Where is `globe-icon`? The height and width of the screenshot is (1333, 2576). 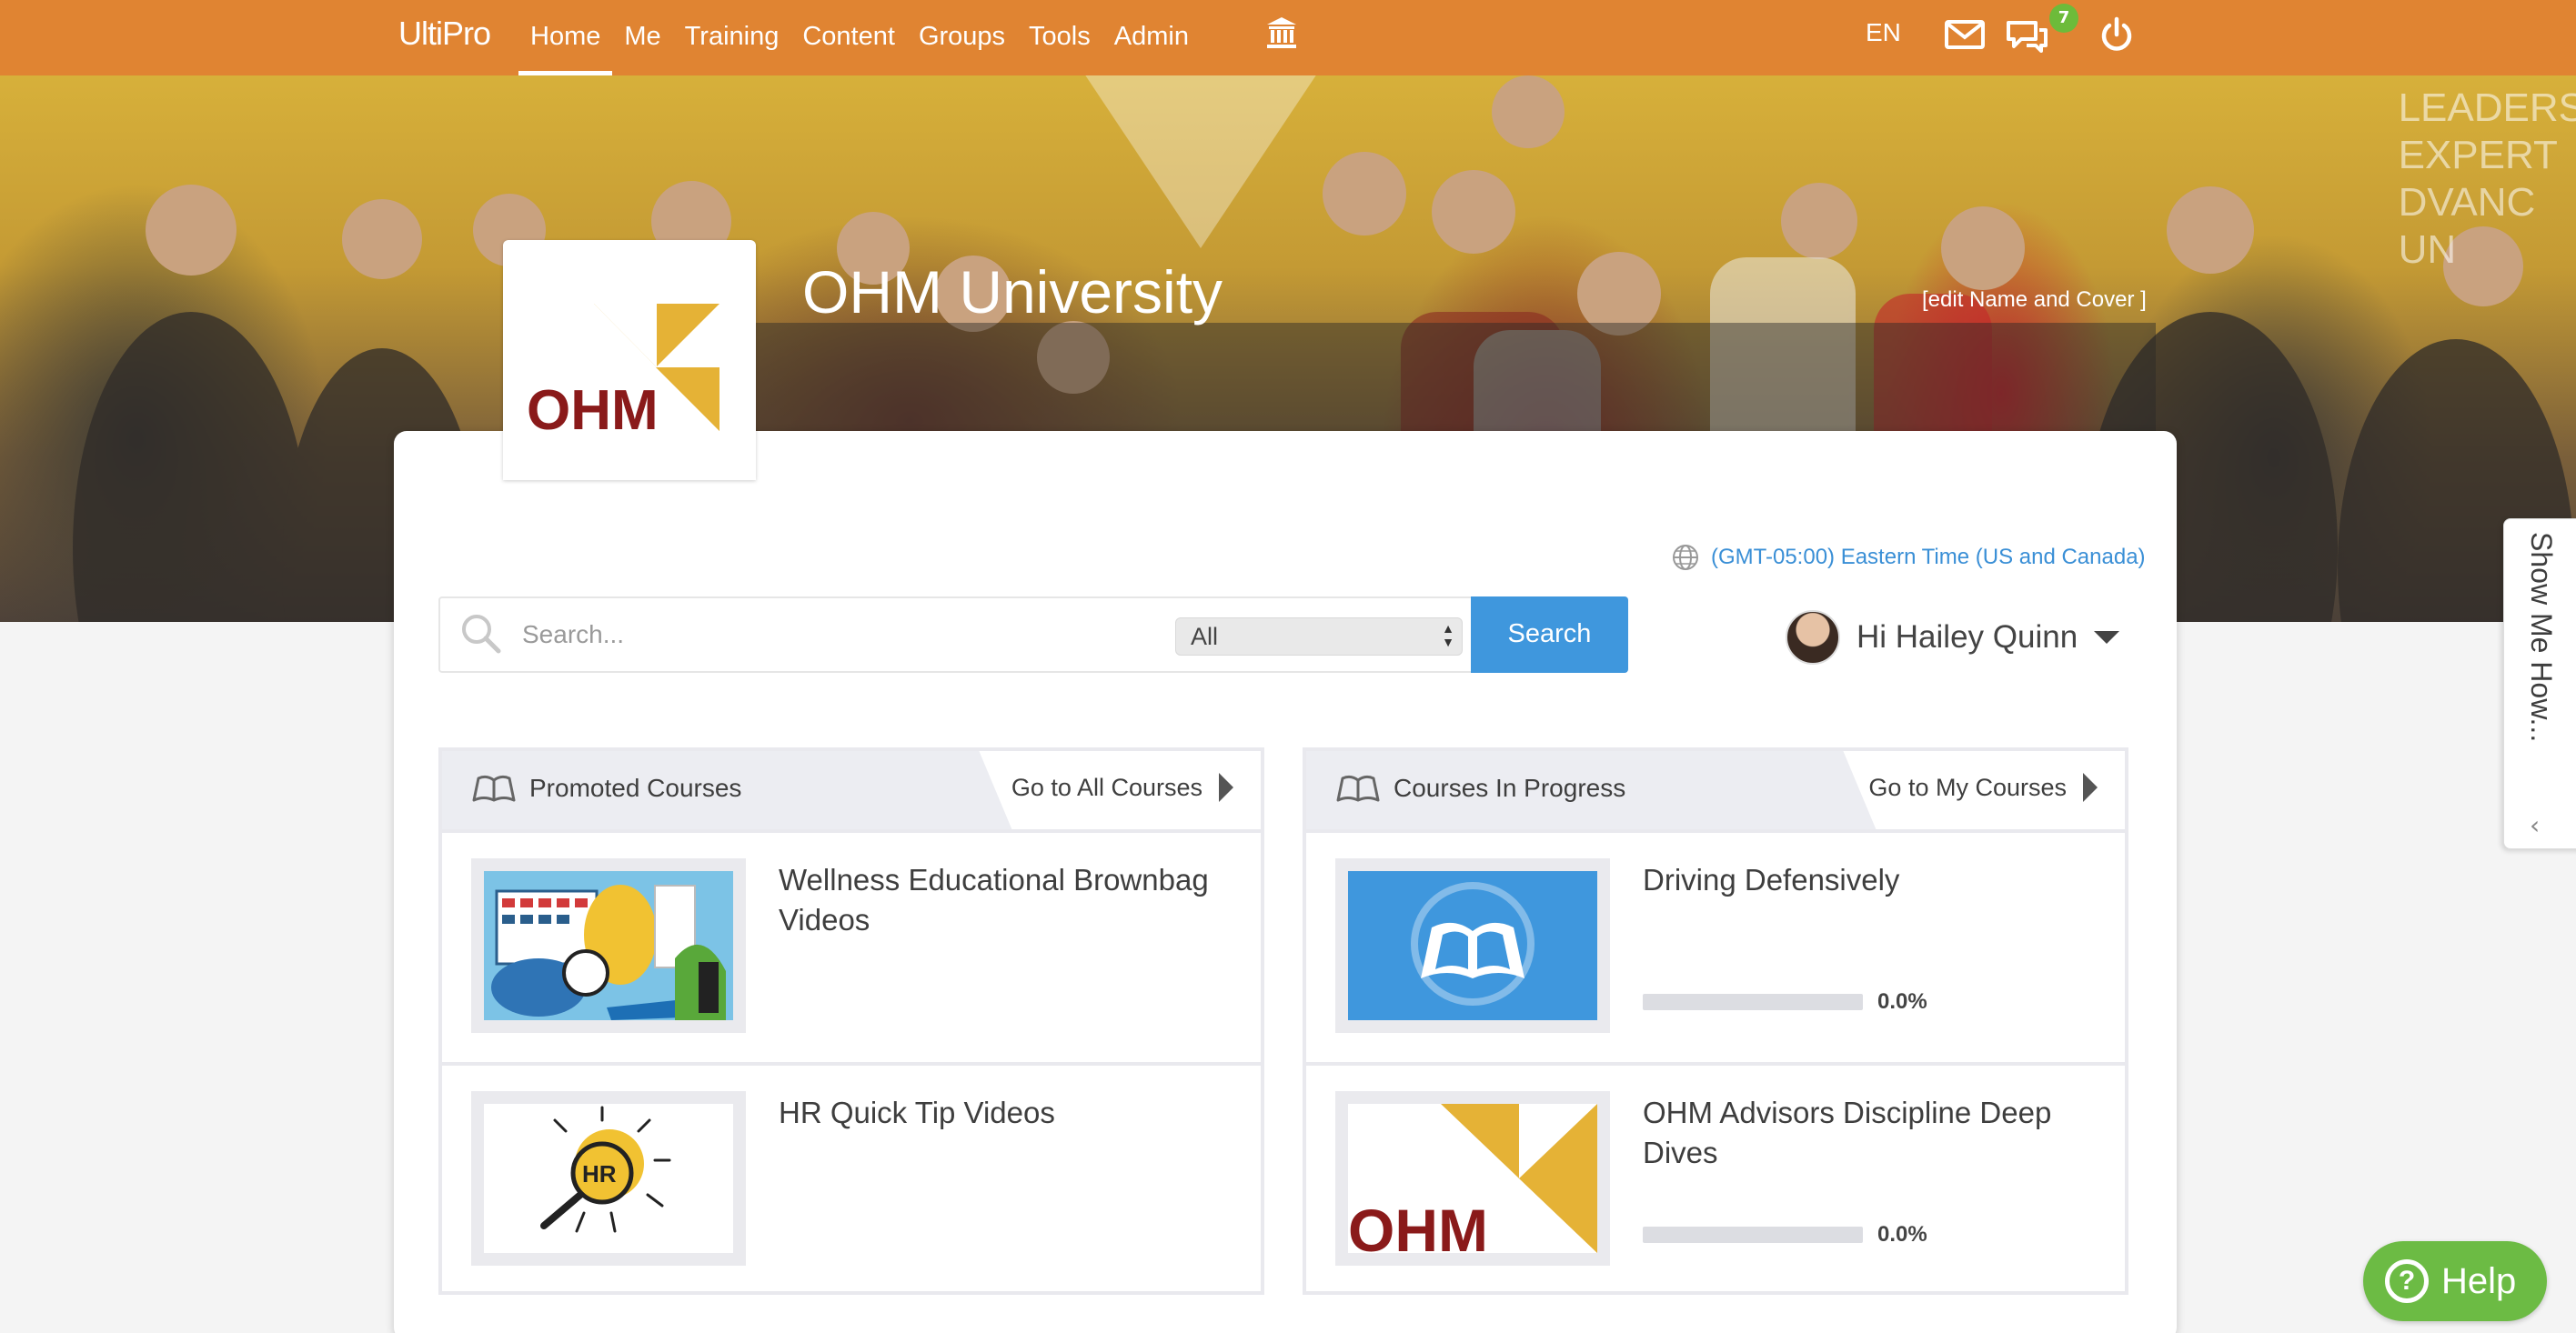
globe-icon is located at coordinates (1685, 557).